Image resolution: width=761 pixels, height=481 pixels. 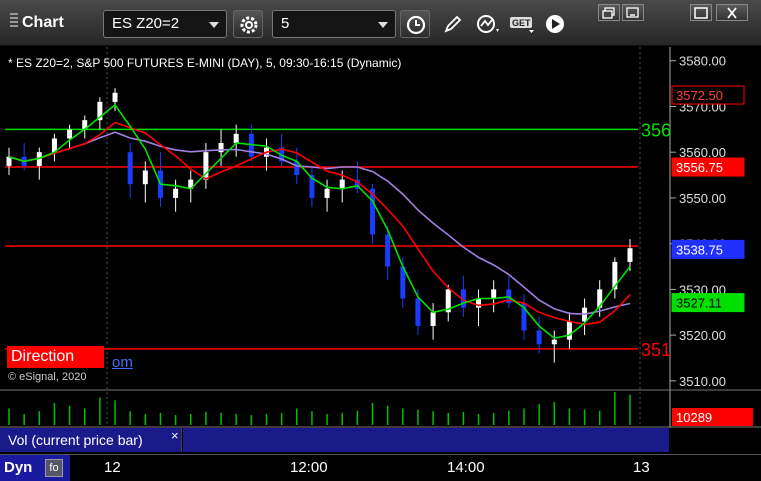 I want to click on maximize-icon, so click(x=701, y=13).